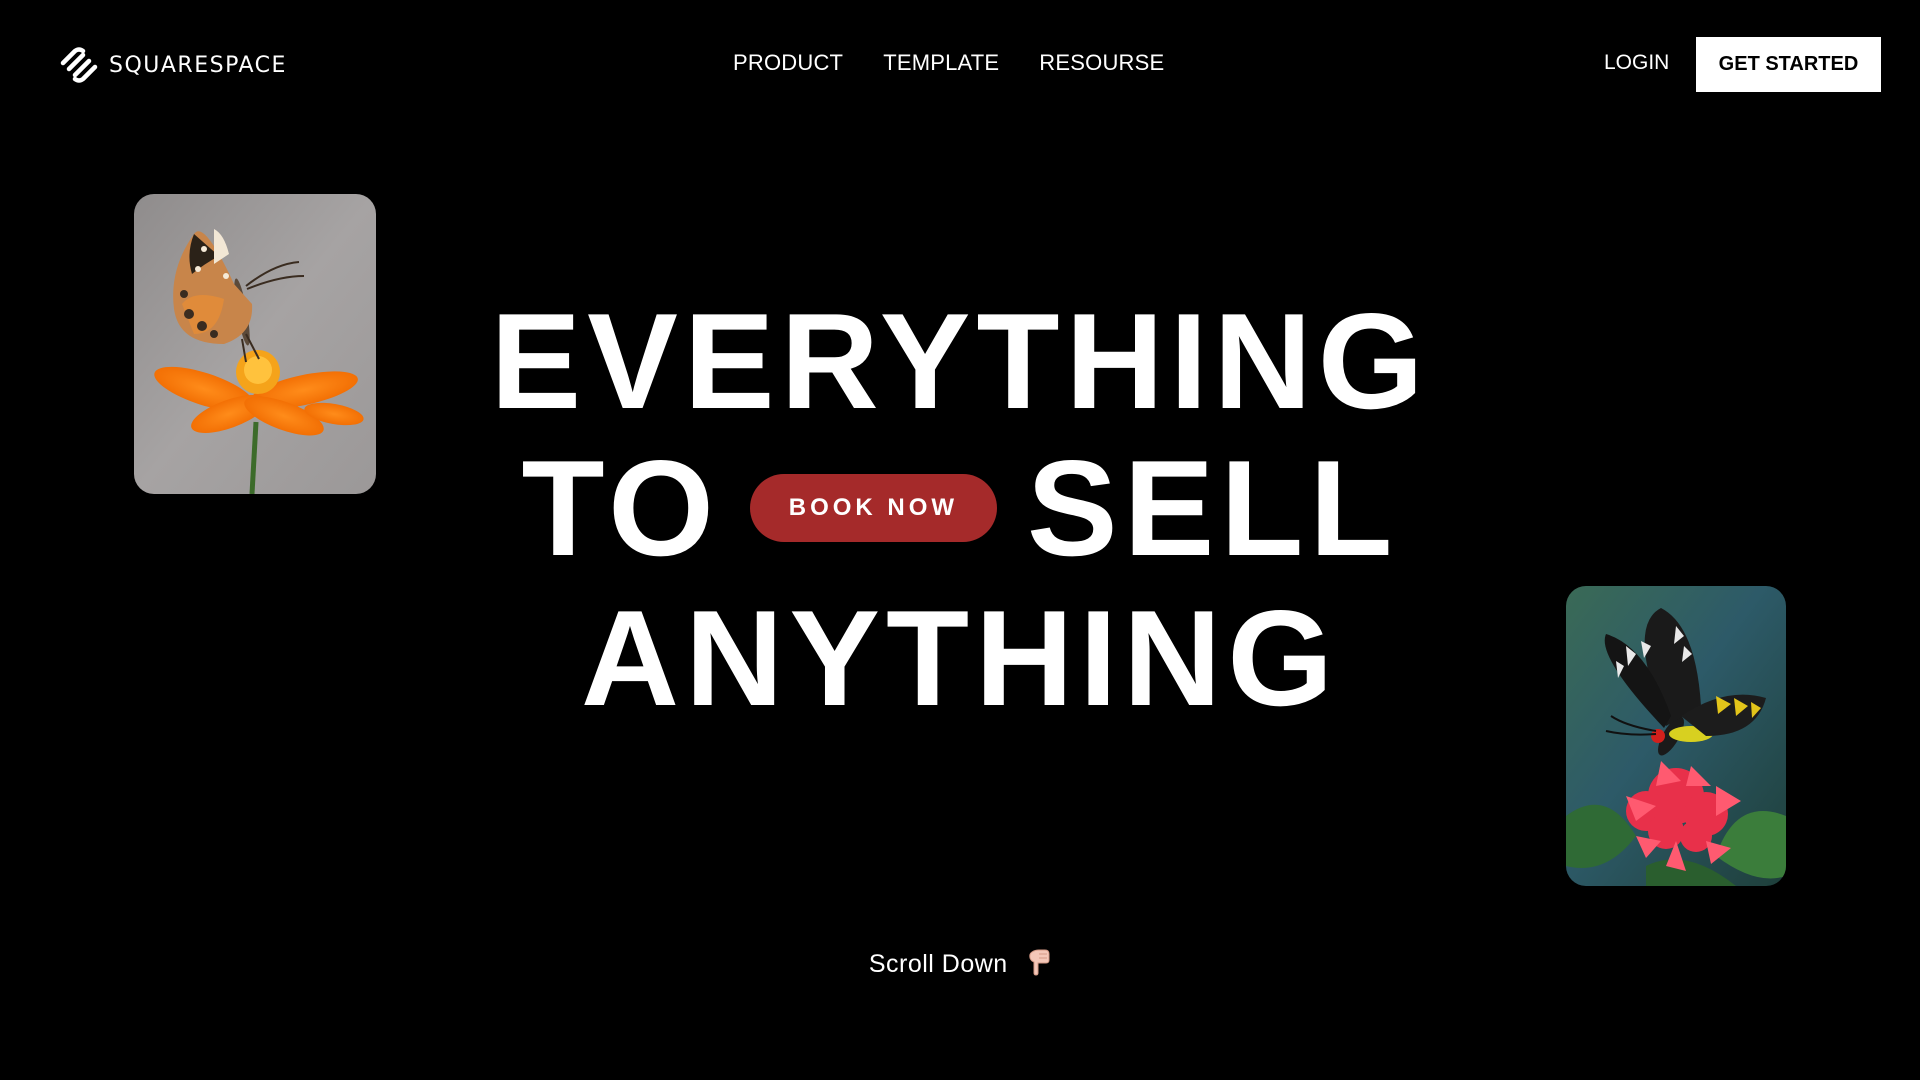  Describe the element at coordinates (79, 65) in the screenshot. I see `squarespace-logo-icon` at that location.